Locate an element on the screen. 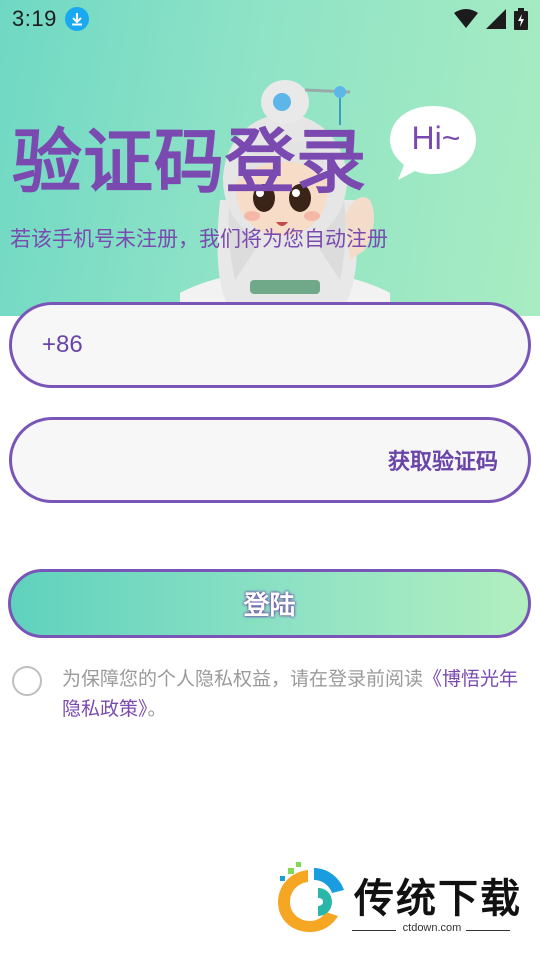  status-time: 3:19 is located at coordinates (34, 18).